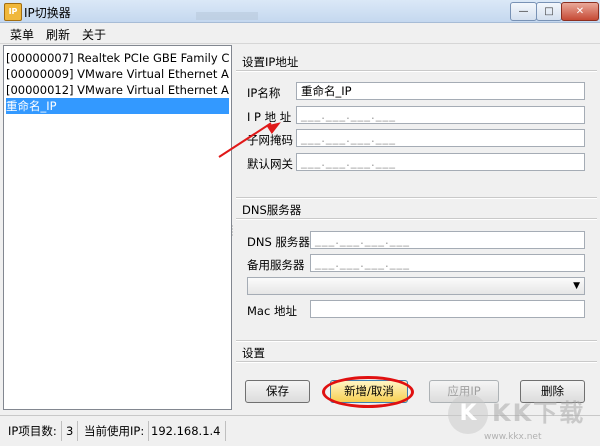 The height and width of the screenshot is (446, 600). Describe the element at coordinates (513, 437) in the screenshot. I see `watermark-url: www.kkx.net` at that location.